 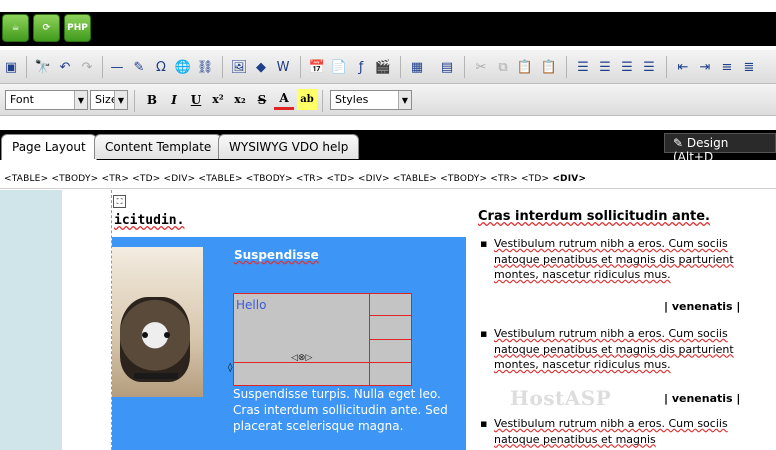 What do you see at coordinates (155, 339) in the screenshot?
I see `dog-head` at bounding box center [155, 339].